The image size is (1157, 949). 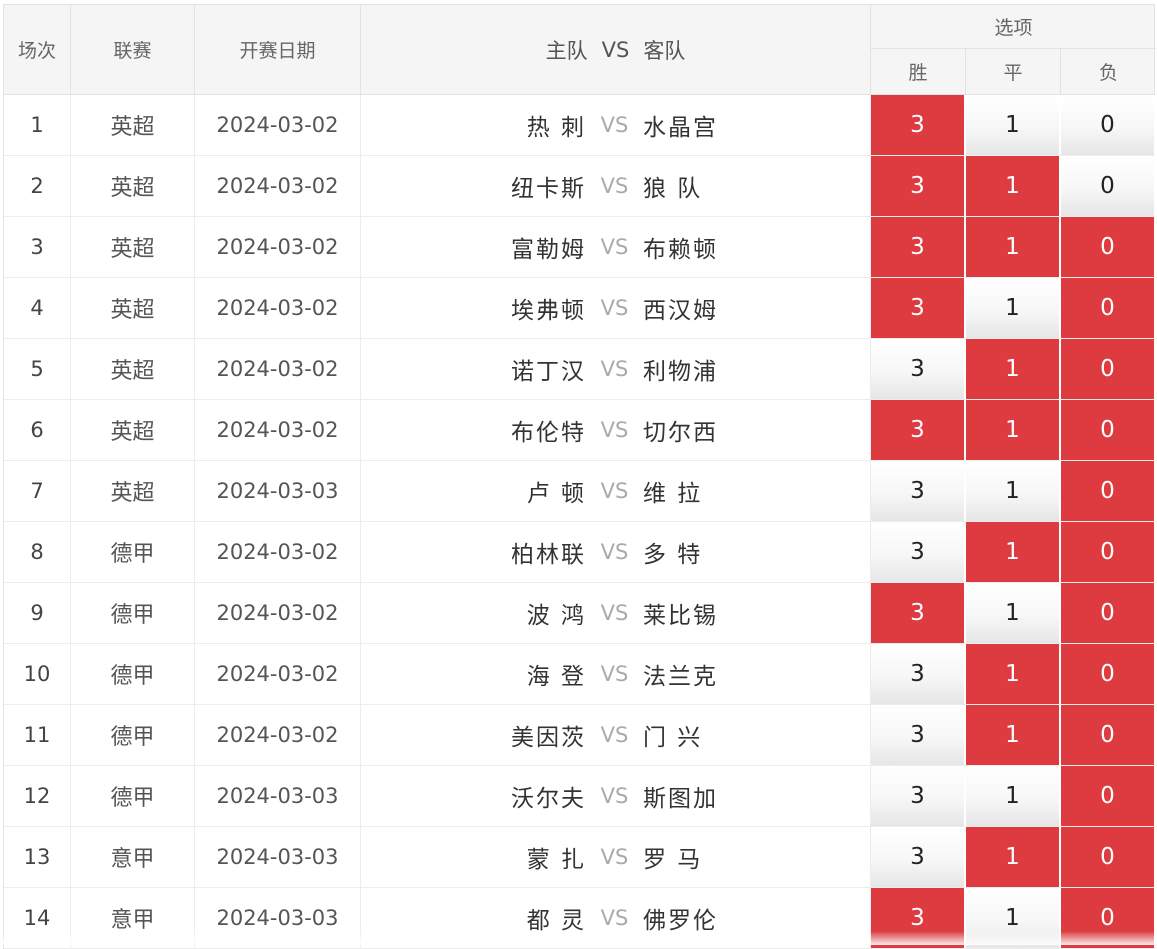 What do you see at coordinates (680, 250) in the screenshot?
I see `away-team: 布赖顿` at bounding box center [680, 250].